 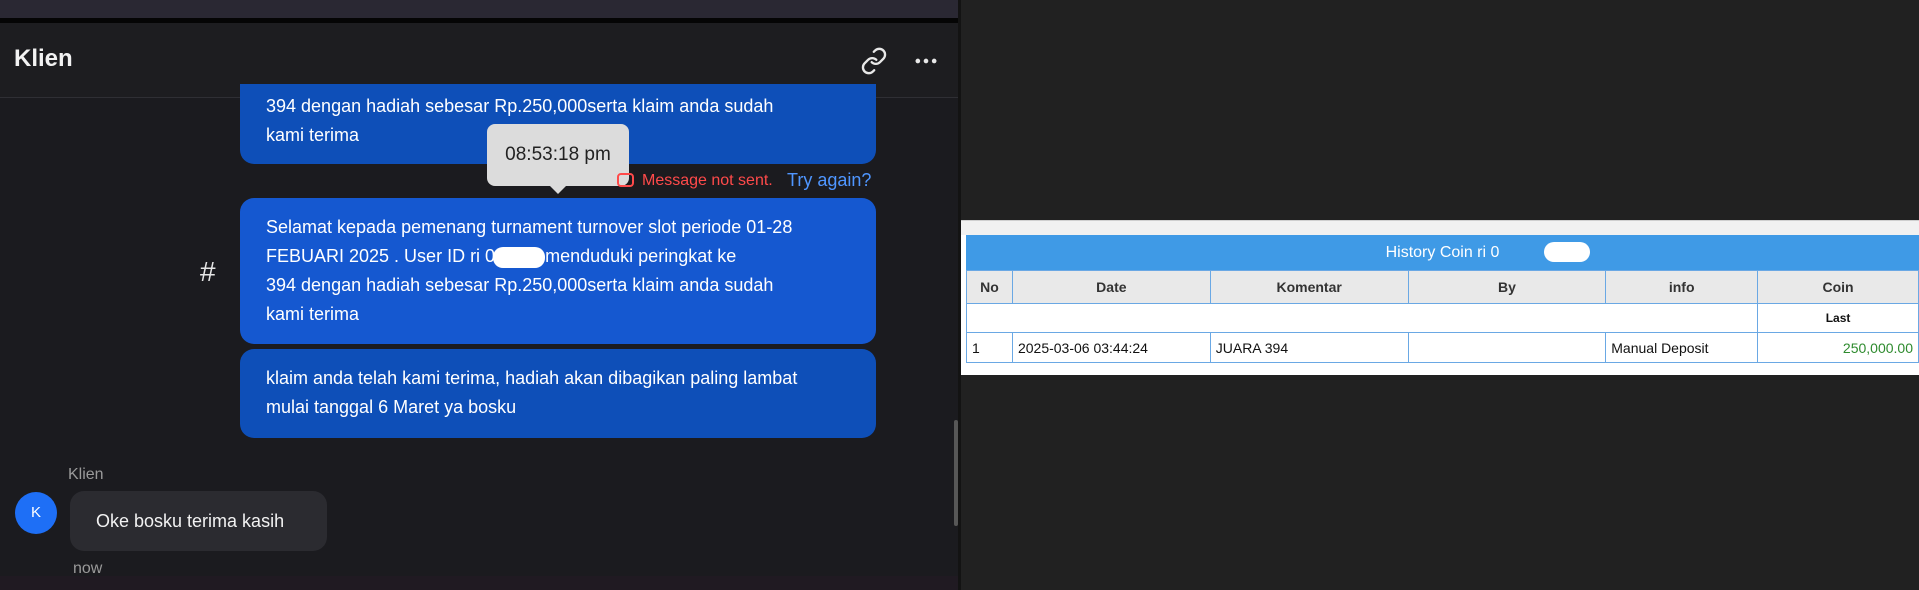 I want to click on cell-coin: 250,000.00, so click(x=1838, y=347).